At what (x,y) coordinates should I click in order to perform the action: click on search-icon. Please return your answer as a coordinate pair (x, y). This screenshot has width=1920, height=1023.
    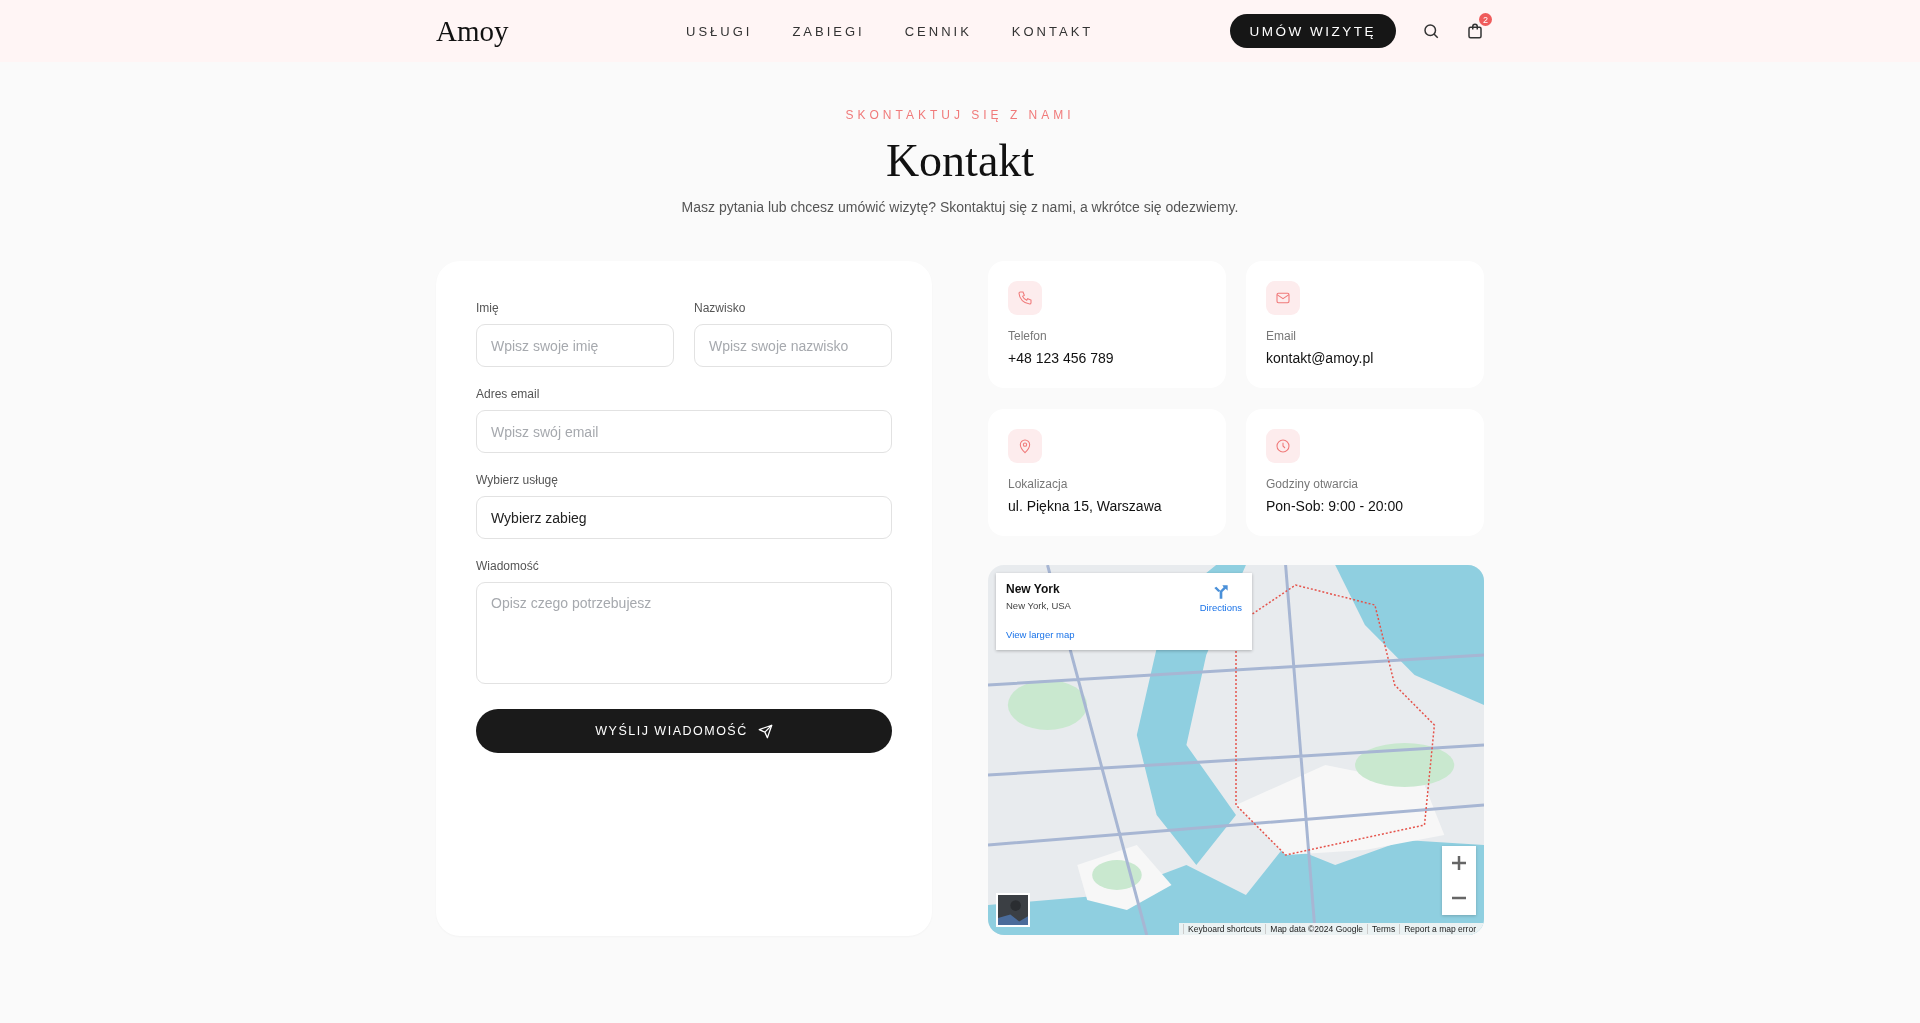
    Looking at the image, I should click on (1431, 31).